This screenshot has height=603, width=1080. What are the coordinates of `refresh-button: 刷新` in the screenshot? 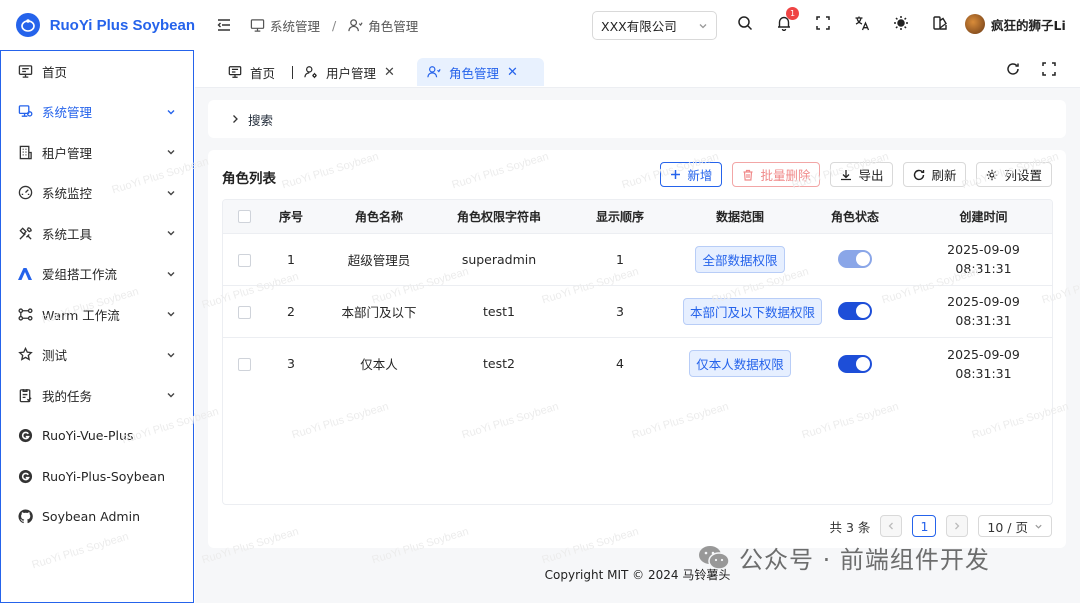 It's located at (935, 174).